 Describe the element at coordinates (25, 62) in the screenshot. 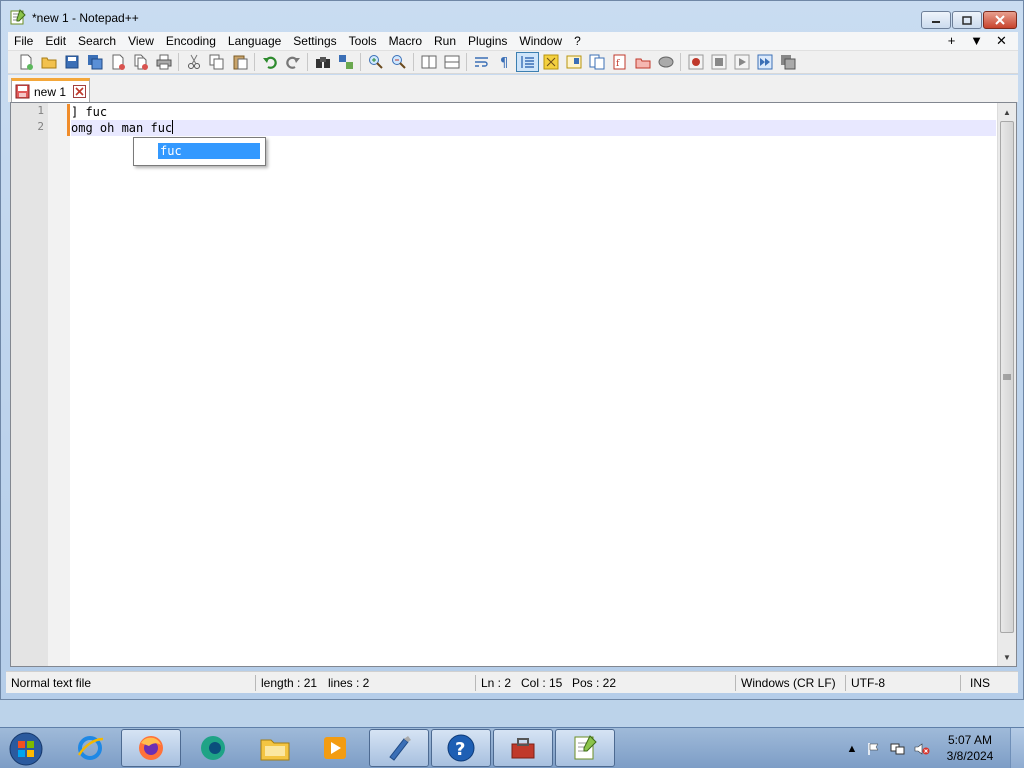

I see `new-file-icon` at that location.